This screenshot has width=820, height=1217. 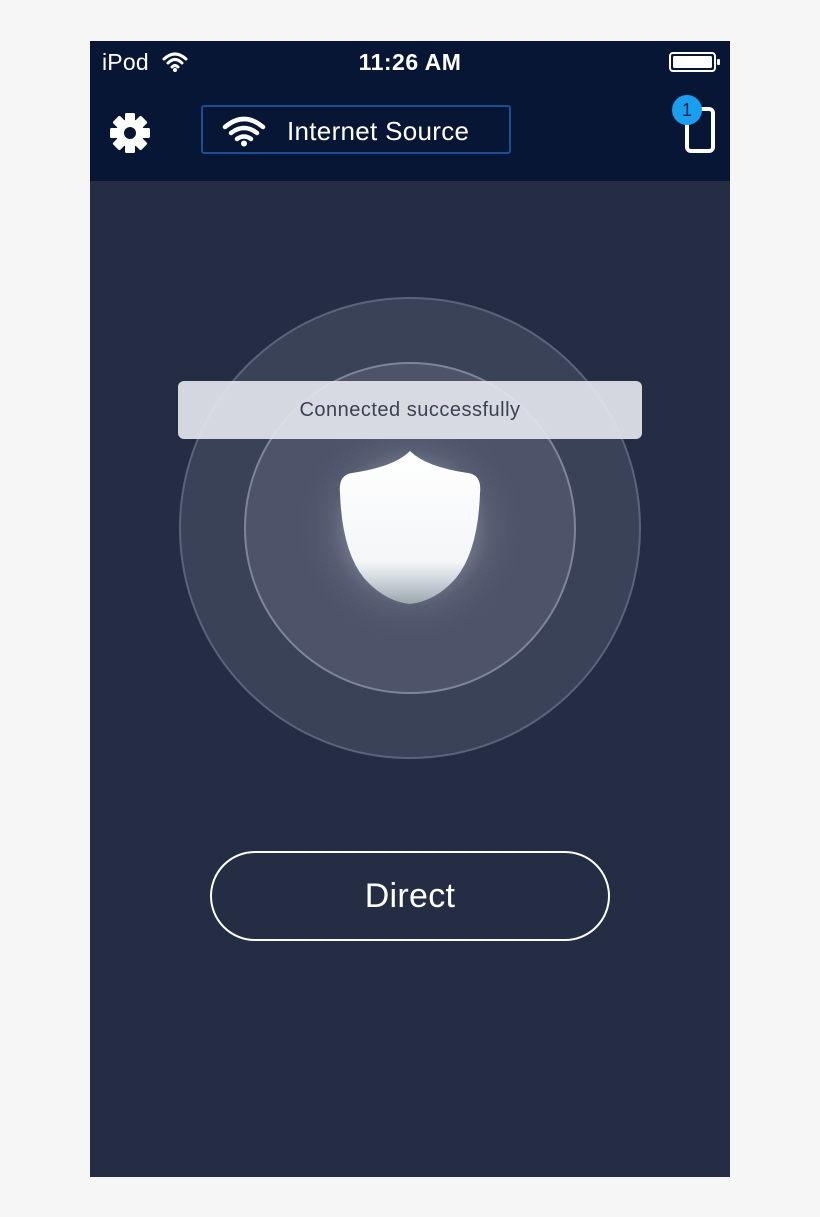 I want to click on status-bar: iPod 11:26 AM, so click(x=410, y=63).